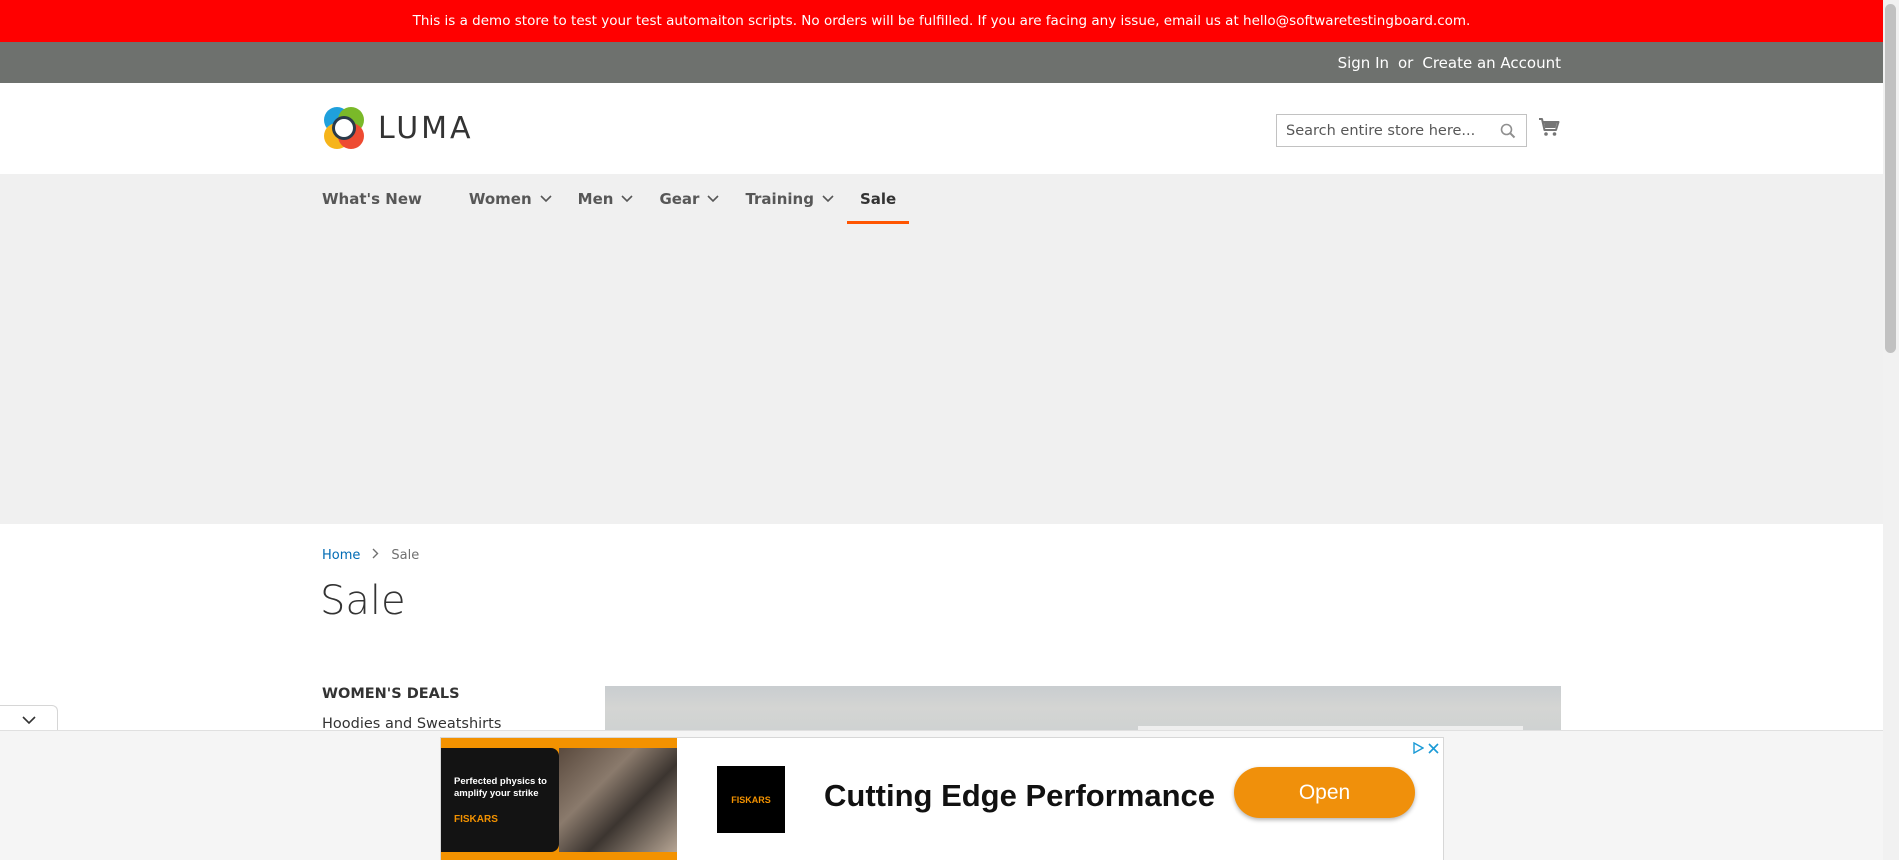  What do you see at coordinates (941, 62) in the screenshot?
I see `top-links-bar: Sign In or Create an Account` at bounding box center [941, 62].